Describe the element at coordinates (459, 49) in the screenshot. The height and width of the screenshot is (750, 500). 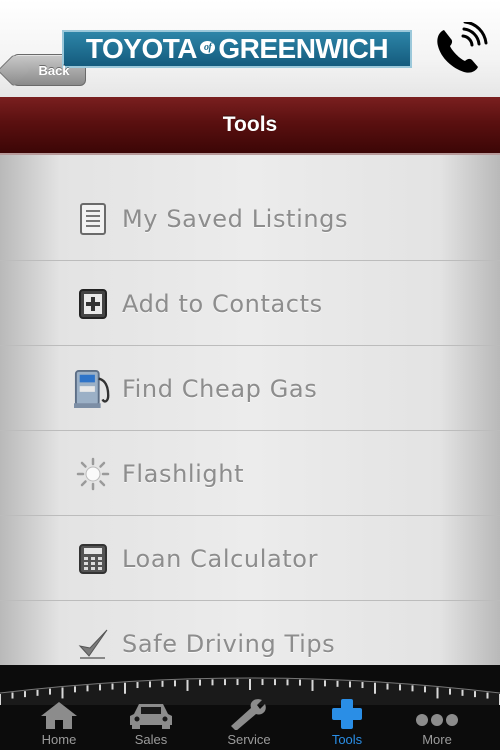
I see `phone-icon` at that location.